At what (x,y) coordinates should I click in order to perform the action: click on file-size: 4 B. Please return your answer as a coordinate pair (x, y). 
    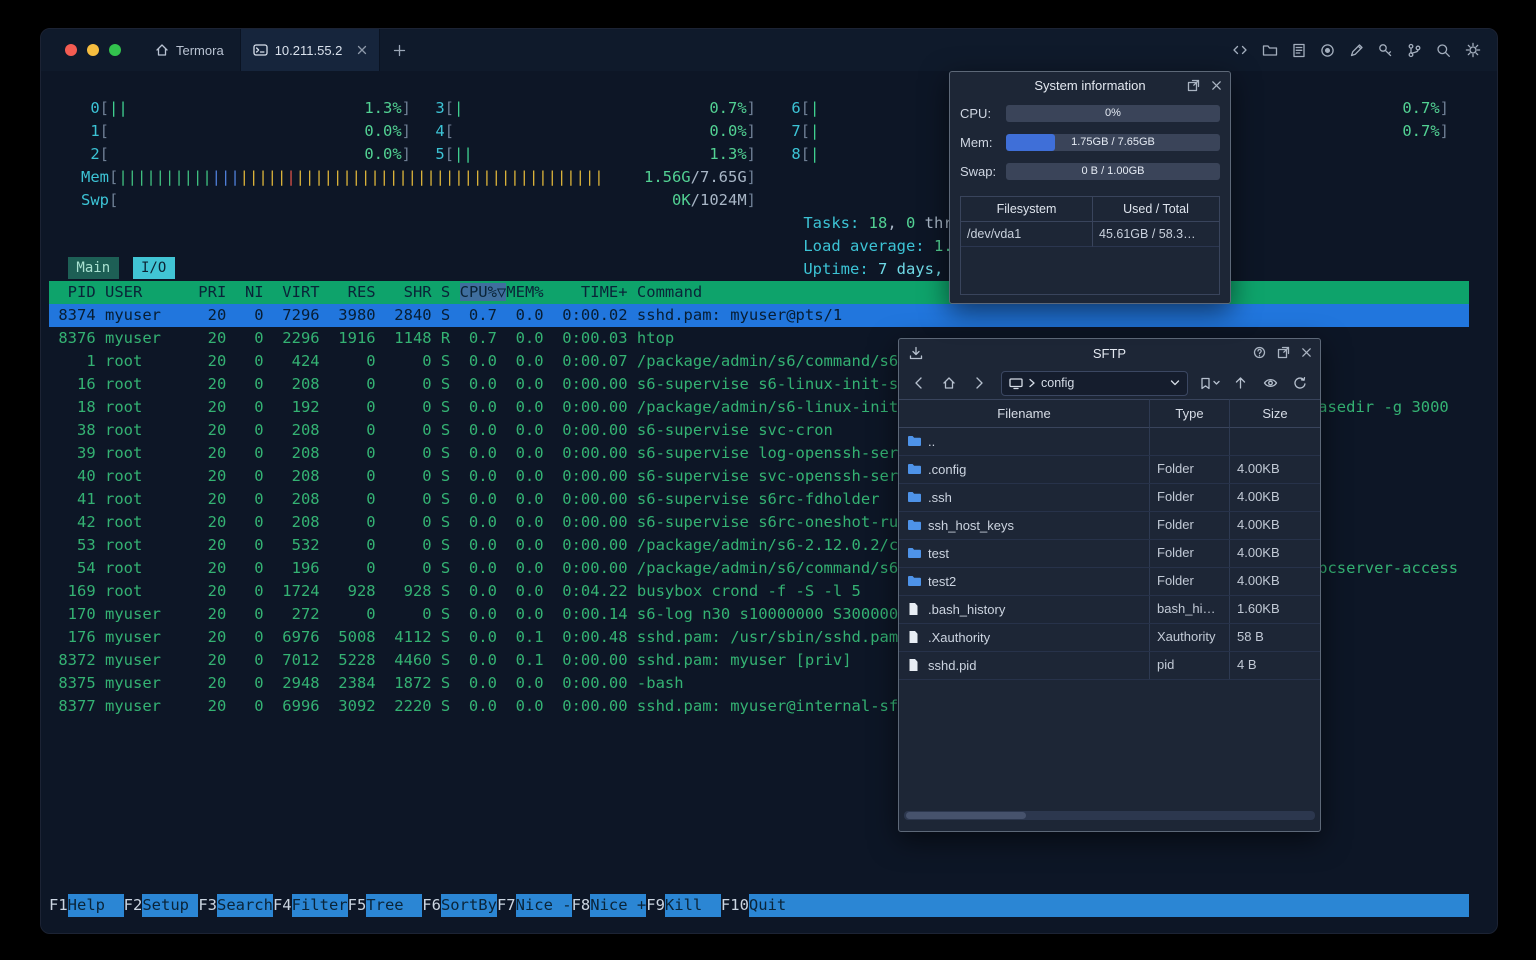
    Looking at the image, I should click on (1247, 664).